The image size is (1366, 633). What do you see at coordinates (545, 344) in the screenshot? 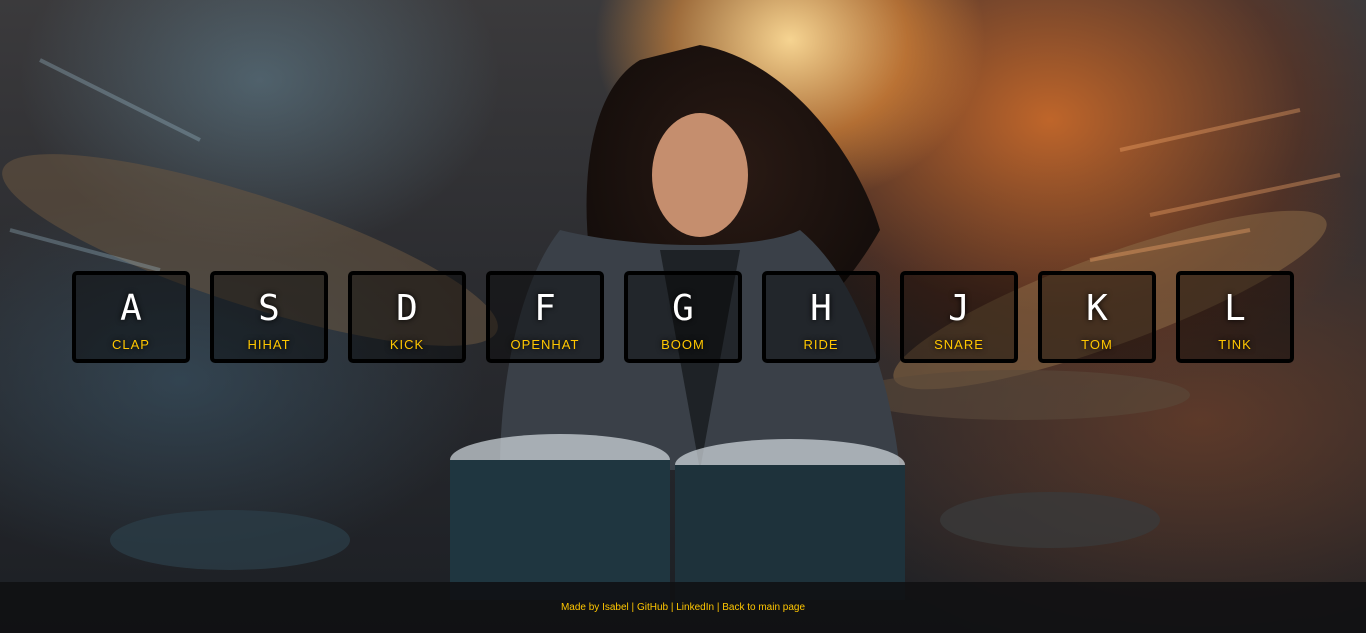
I see `sound-name: openhat` at bounding box center [545, 344].